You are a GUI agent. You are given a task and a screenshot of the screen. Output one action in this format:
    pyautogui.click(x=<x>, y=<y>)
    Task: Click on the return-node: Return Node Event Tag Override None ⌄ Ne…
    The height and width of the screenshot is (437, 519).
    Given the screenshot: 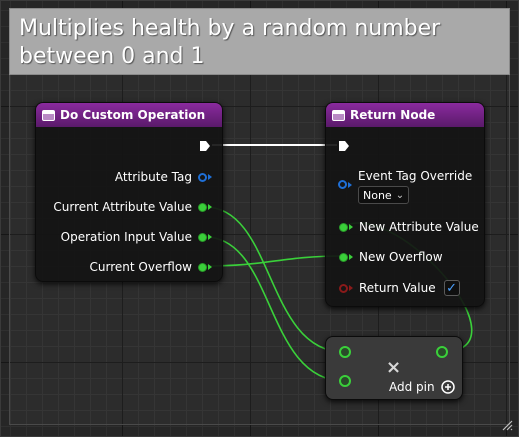 What is the action you would take?
    pyautogui.click(x=405, y=204)
    